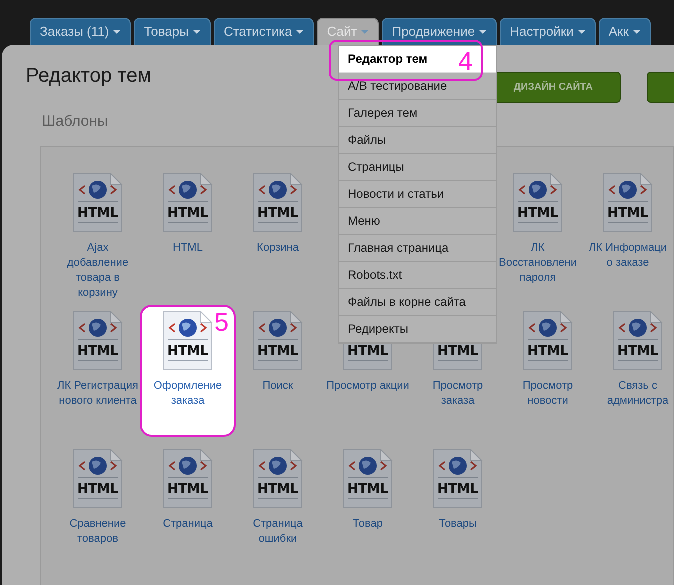  What do you see at coordinates (188, 524) in the screenshot?
I see `template-name: Страница` at bounding box center [188, 524].